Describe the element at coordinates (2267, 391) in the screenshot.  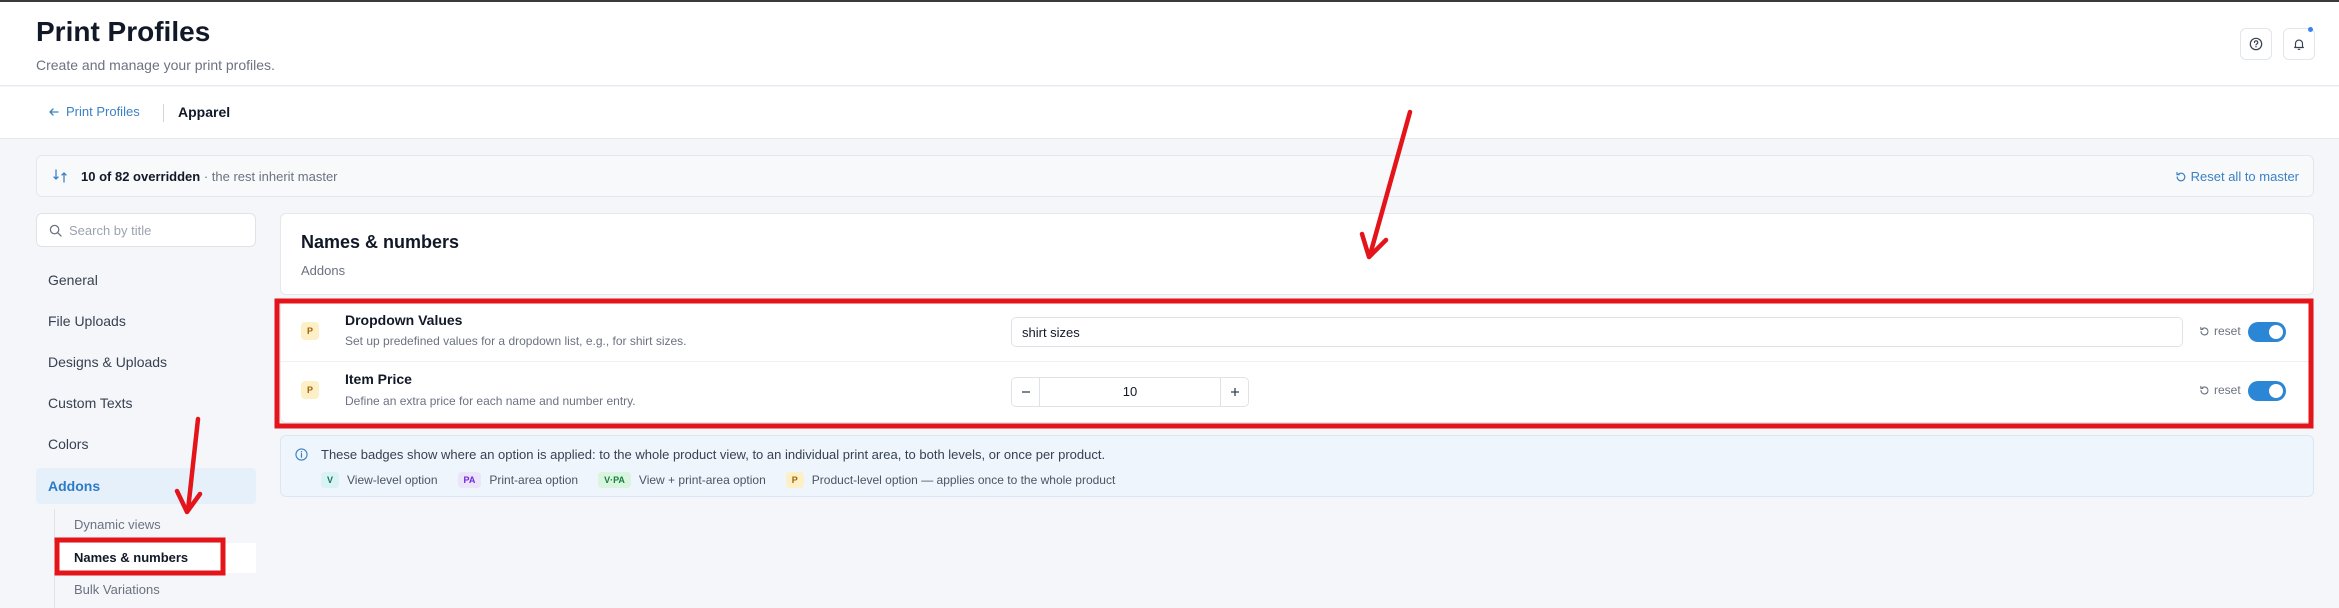
I see `item-price-toggle` at that location.